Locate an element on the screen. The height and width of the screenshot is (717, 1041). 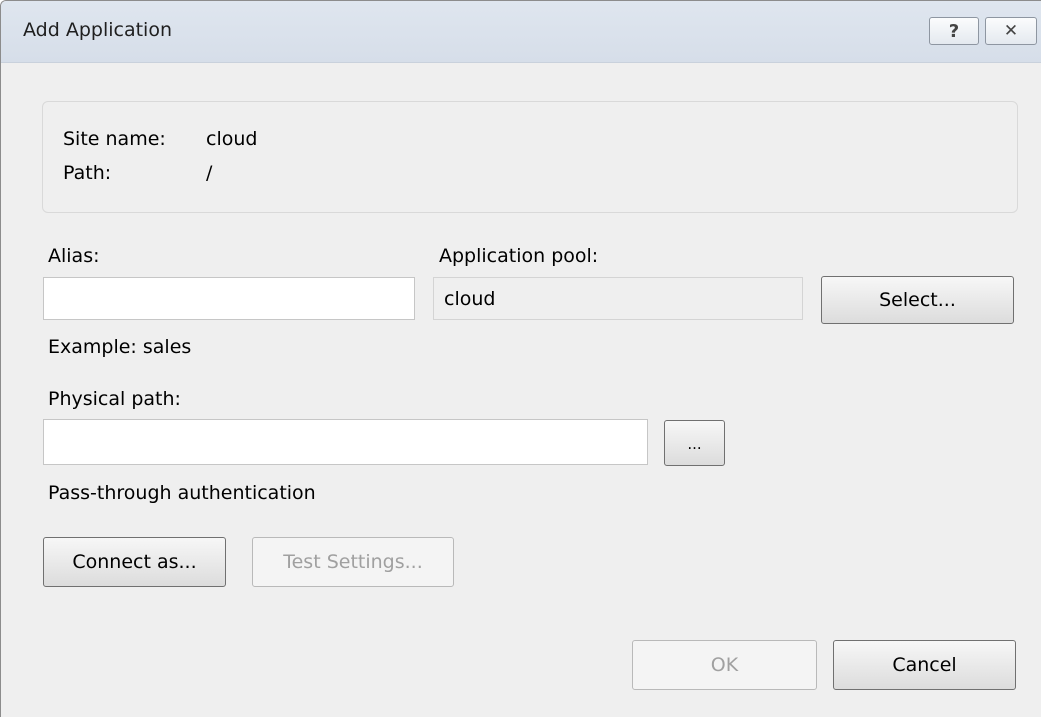
site-name-label: Site name: is located at coordinates (114, 139).